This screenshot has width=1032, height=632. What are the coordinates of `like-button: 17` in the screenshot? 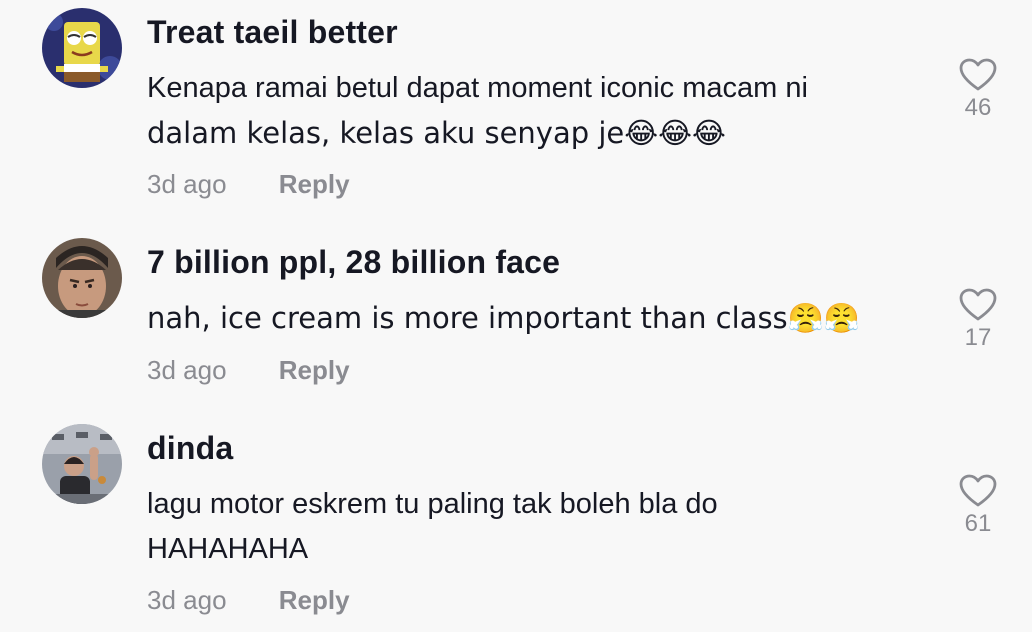 It's located at (978, 320).